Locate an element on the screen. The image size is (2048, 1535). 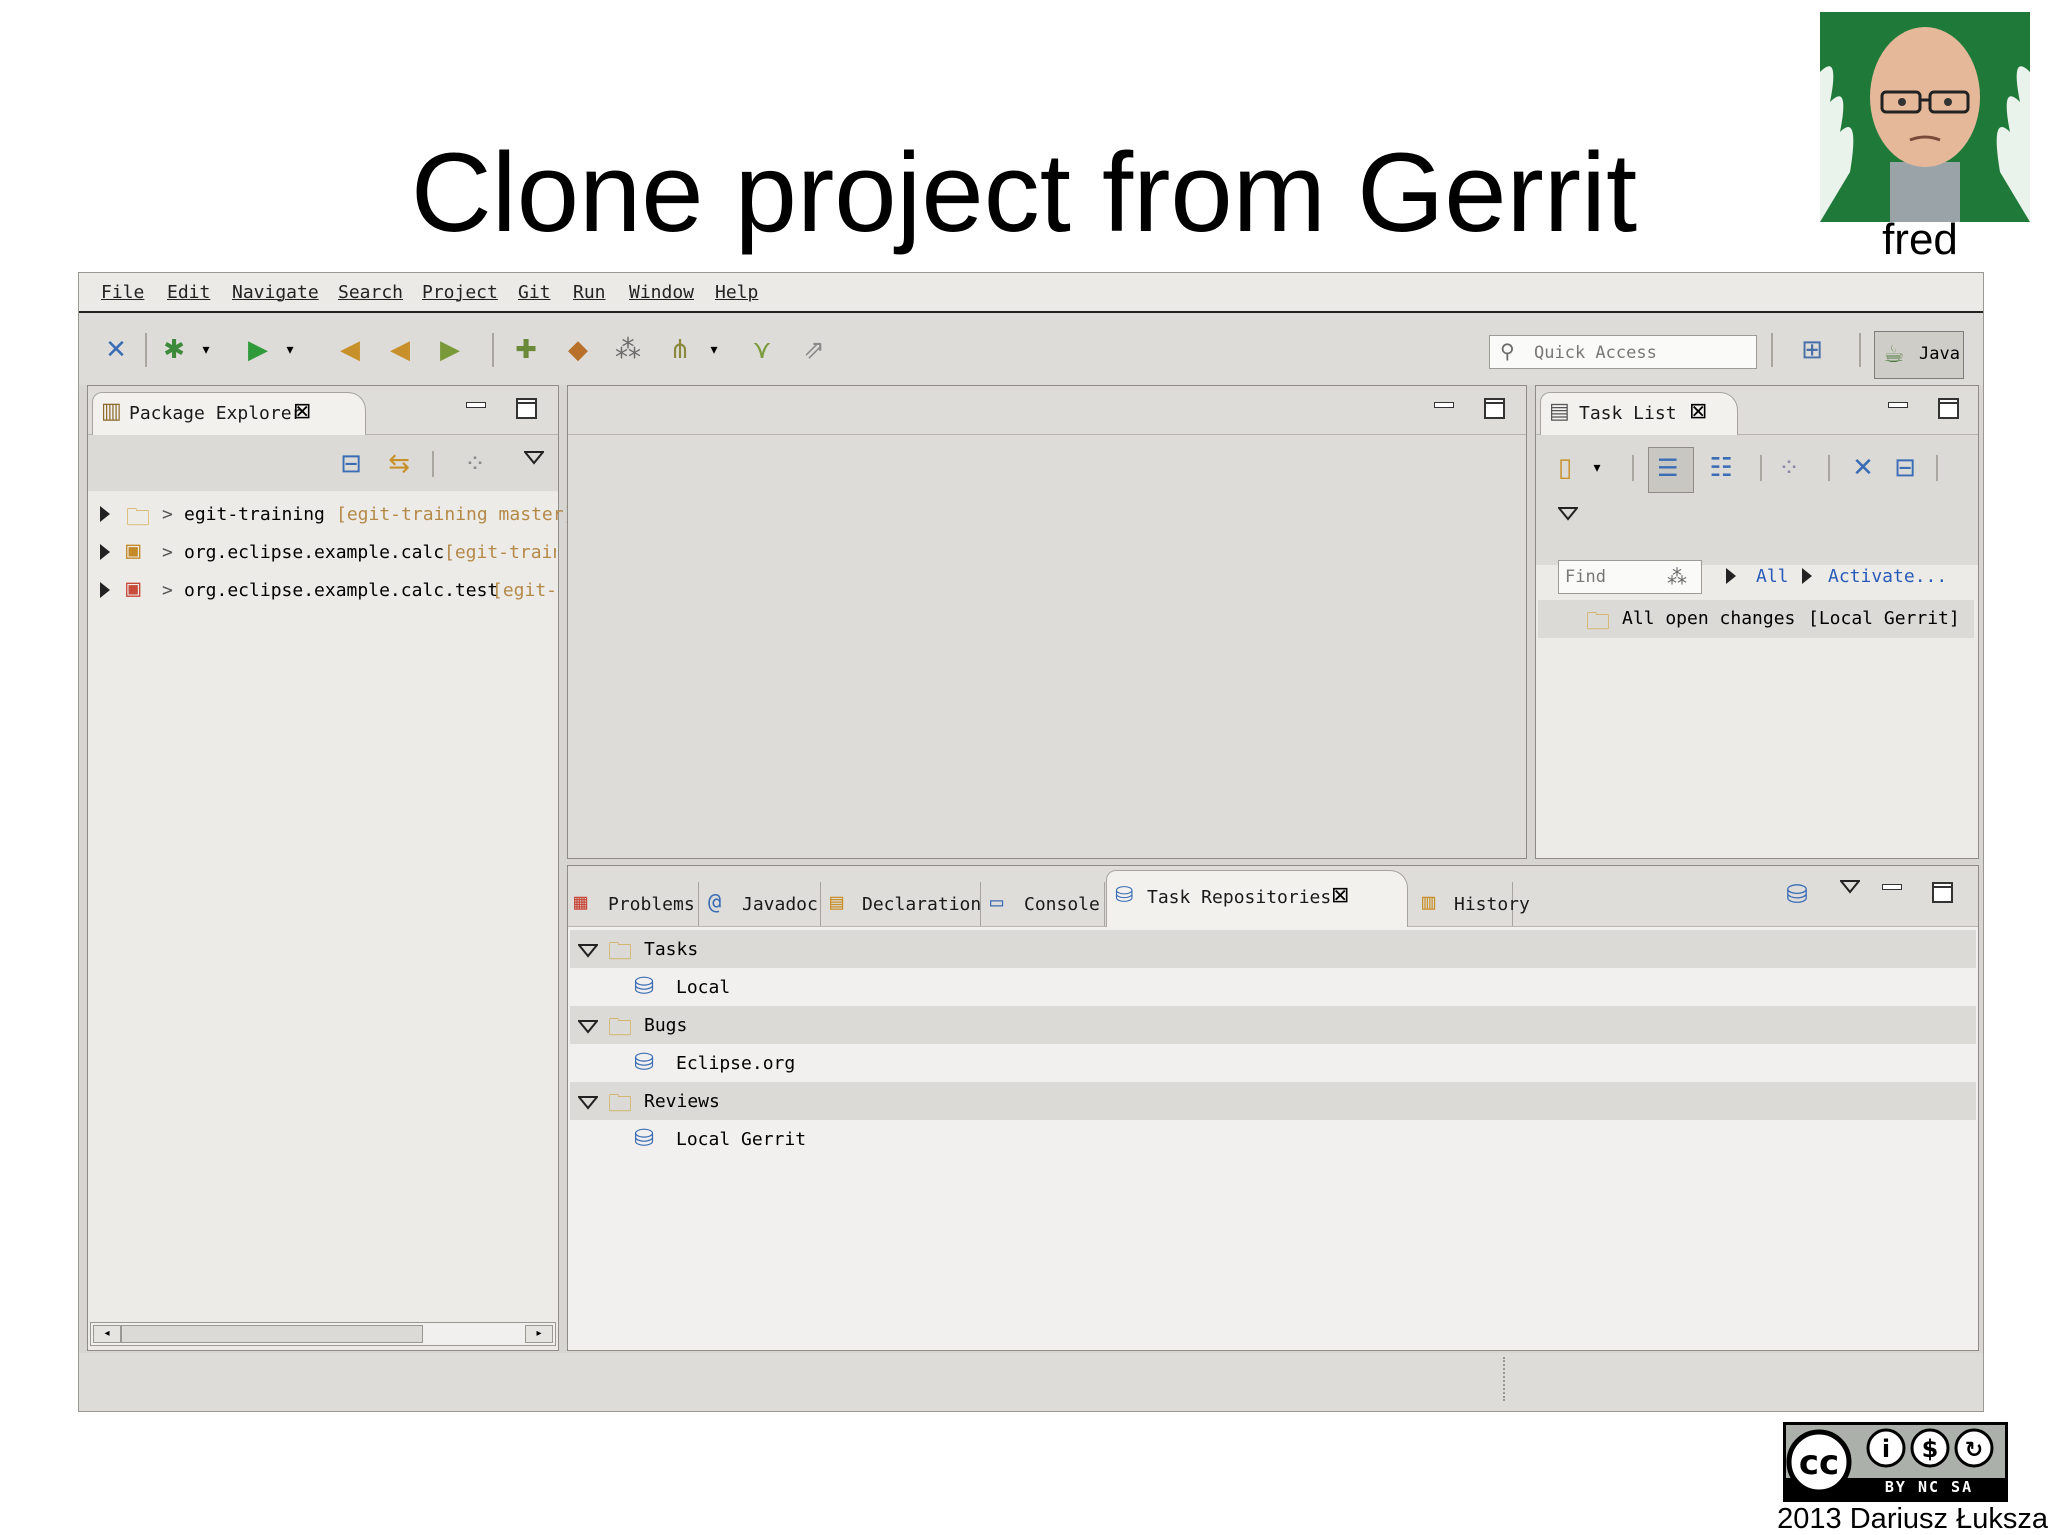
scroll-left-icon: ◂ is located at coordinates (107, 1334).